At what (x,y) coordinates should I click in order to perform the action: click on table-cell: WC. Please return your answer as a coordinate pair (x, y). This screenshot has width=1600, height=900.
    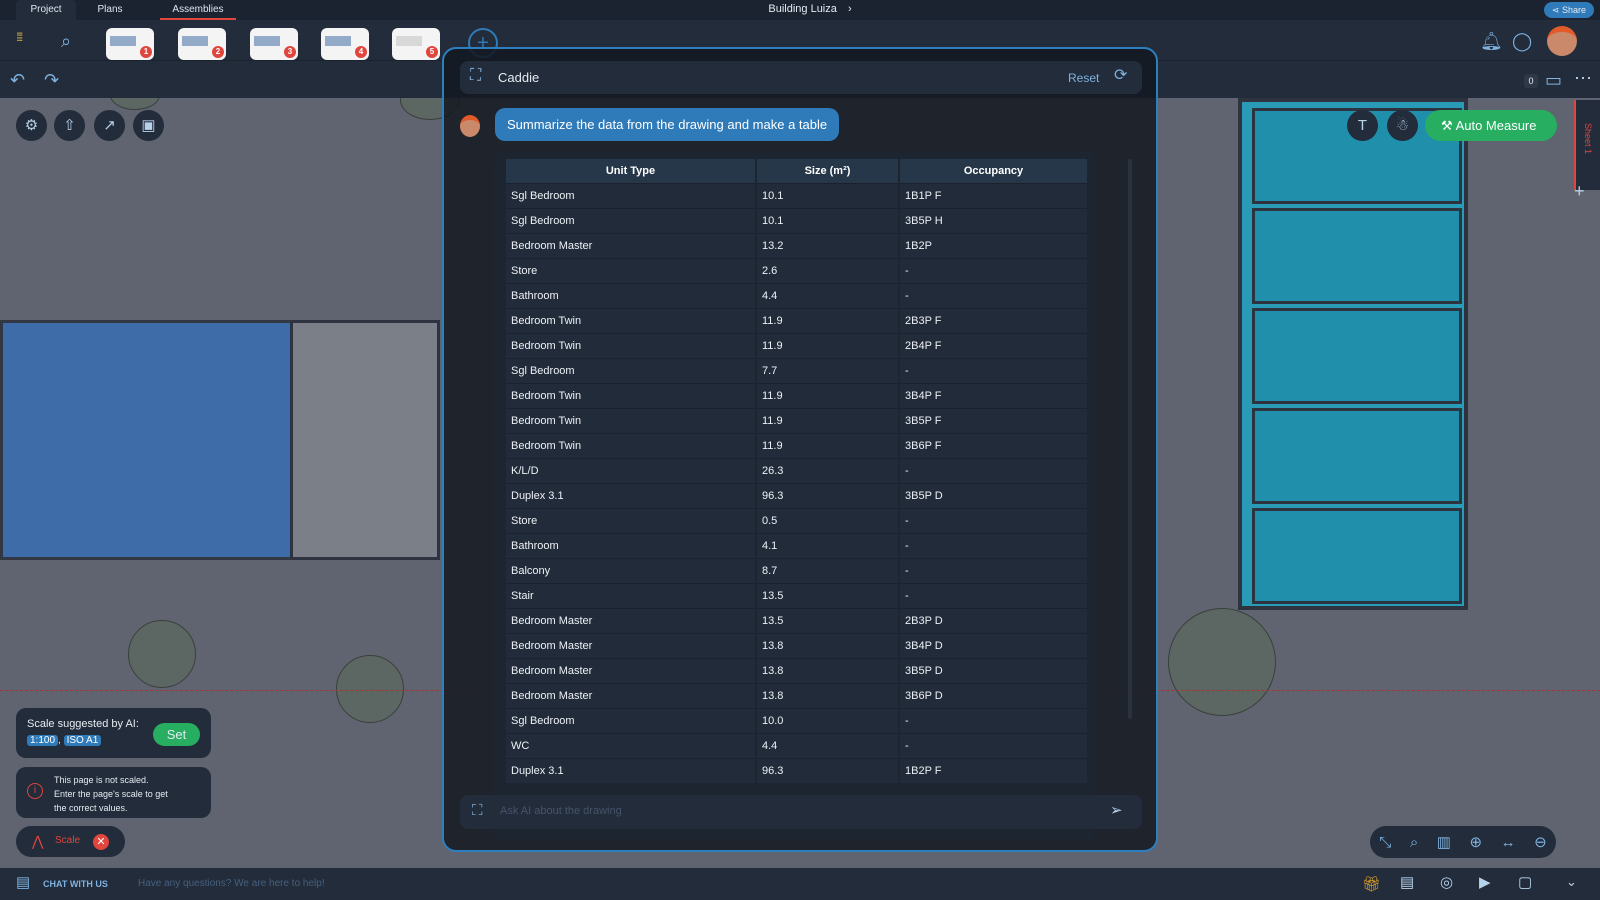
    Looking at the image, I should click on (631, 745).